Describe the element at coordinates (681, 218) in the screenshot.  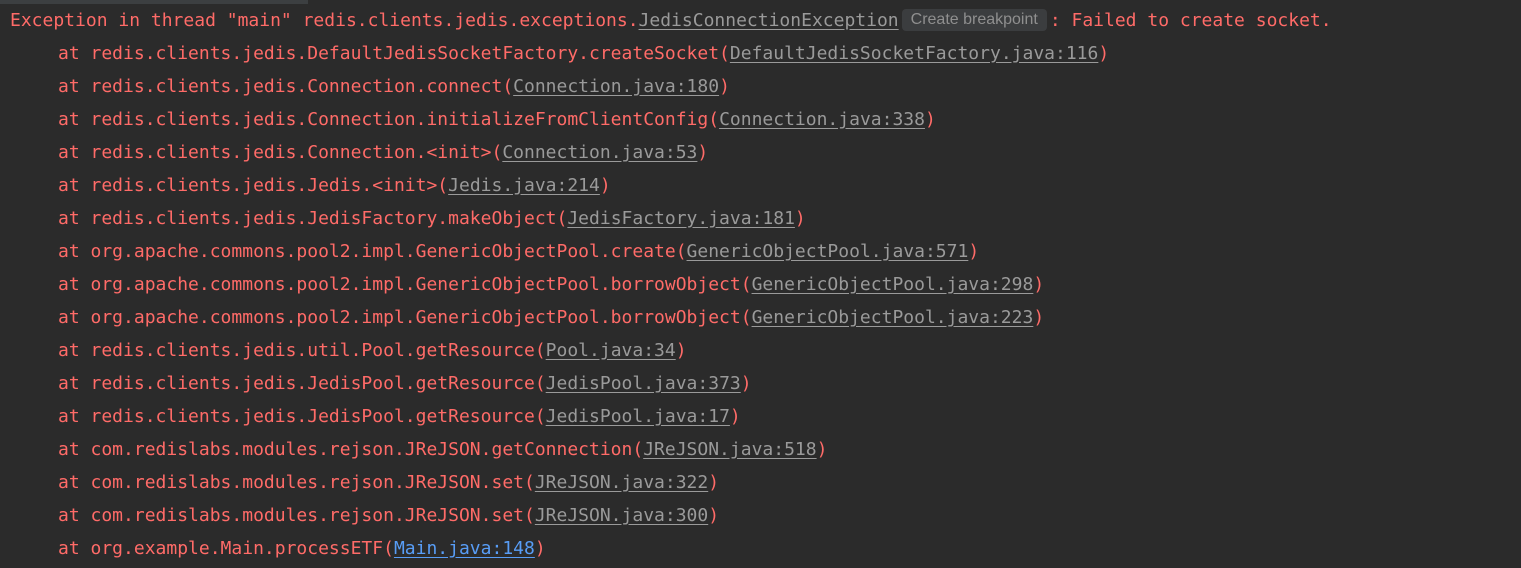
I see `frame-source-link: JedisFactory.java:181` at that location.